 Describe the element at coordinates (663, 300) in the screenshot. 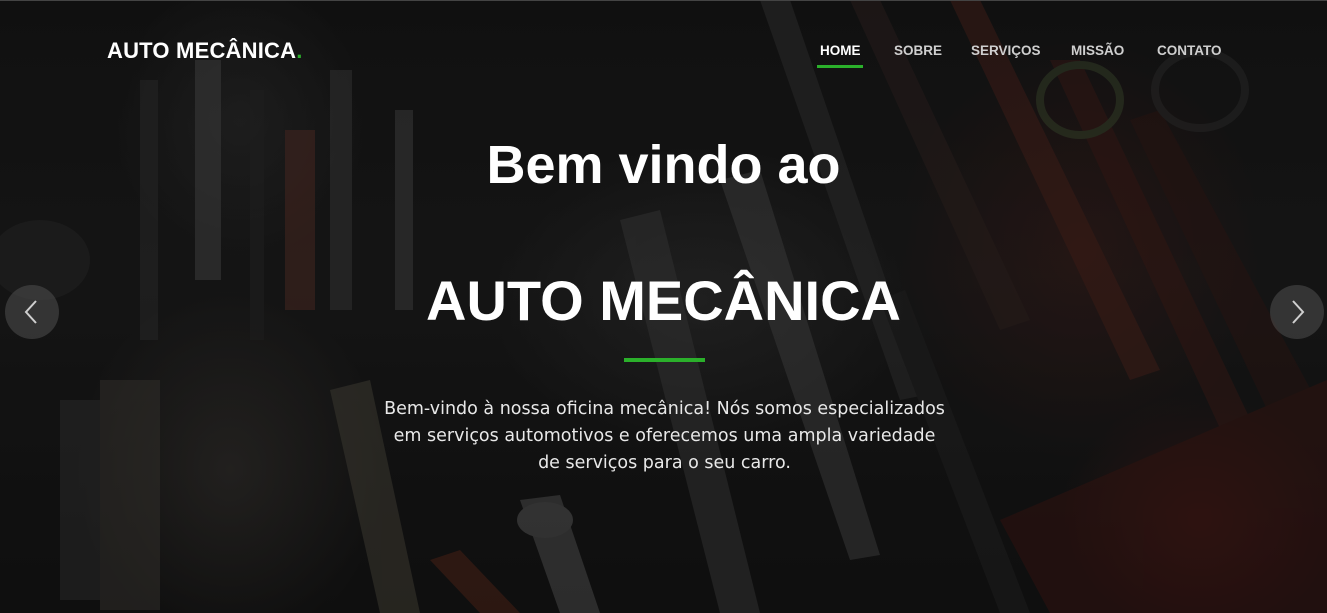

I see `hero-title-line2: AUTO MECÂNICA` at that location.